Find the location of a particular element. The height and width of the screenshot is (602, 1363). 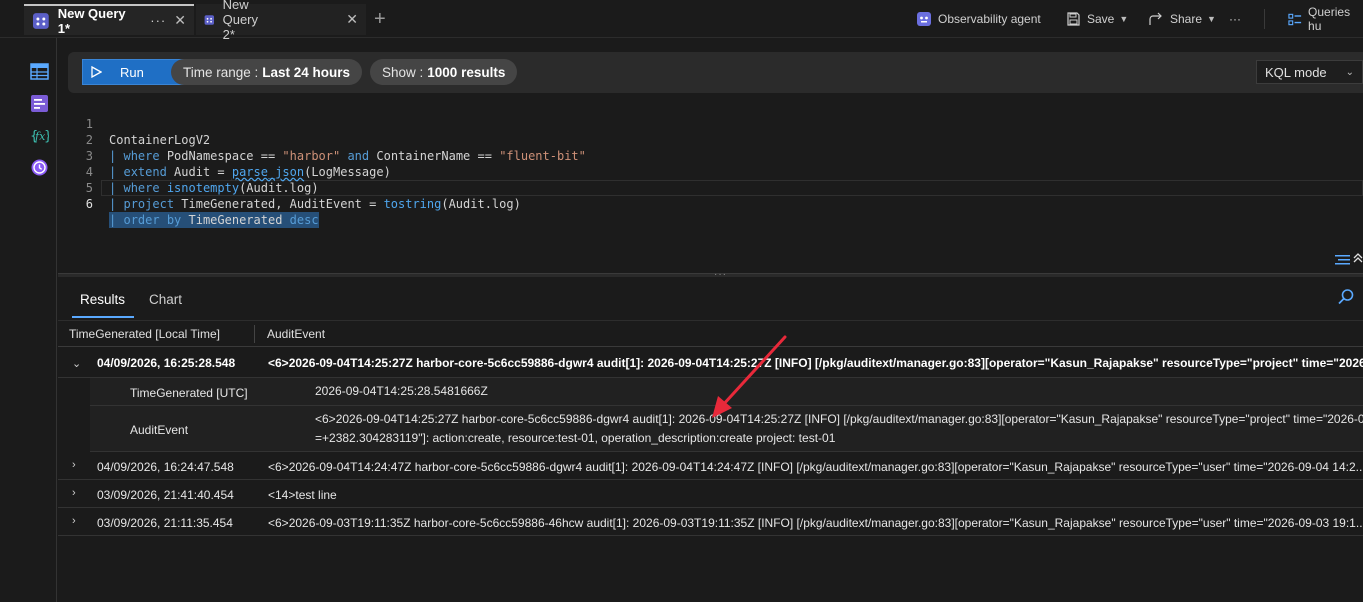

annotation-arrow is located at coordinates (749, 376).